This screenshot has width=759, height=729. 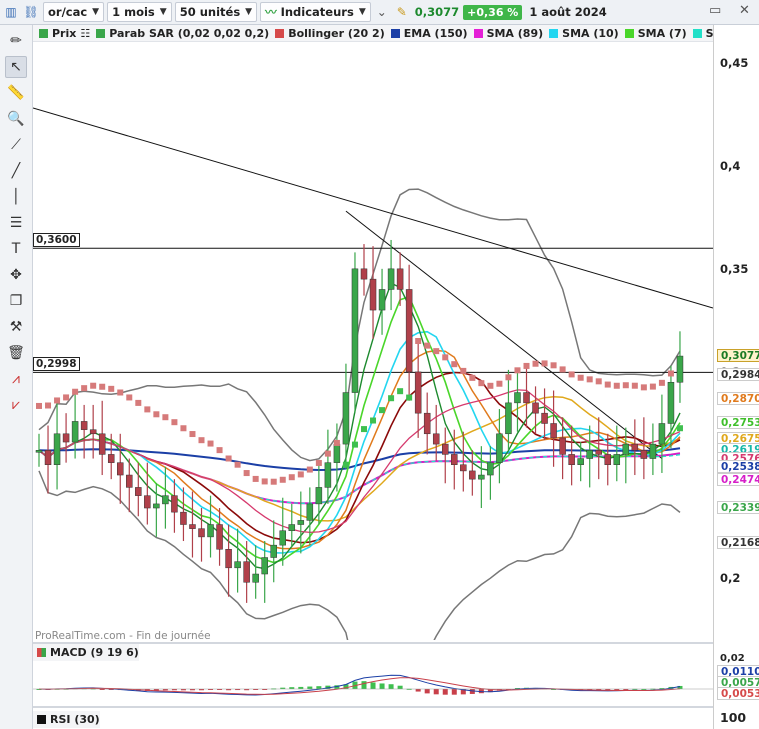 What do you see at coordinates (744, 10) in the screenshot?
I see `close-icon: ✕` at bounding box center [744, 10].